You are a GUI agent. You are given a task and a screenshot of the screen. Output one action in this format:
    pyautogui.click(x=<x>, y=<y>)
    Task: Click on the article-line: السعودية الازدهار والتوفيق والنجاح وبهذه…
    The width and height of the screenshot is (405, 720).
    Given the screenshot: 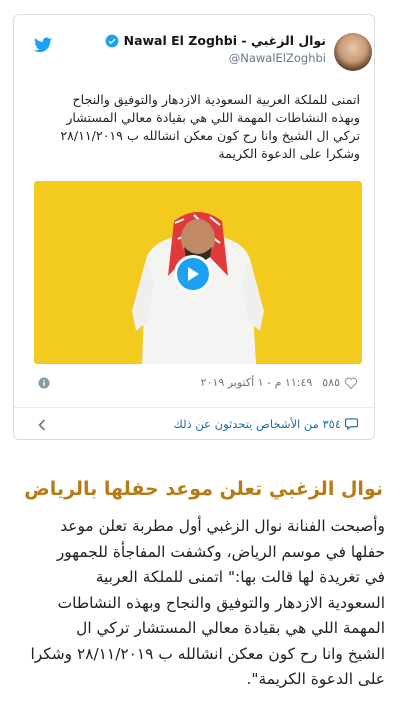 What is the action you would take?
    pyautogui.click(x=221, y=602)
    